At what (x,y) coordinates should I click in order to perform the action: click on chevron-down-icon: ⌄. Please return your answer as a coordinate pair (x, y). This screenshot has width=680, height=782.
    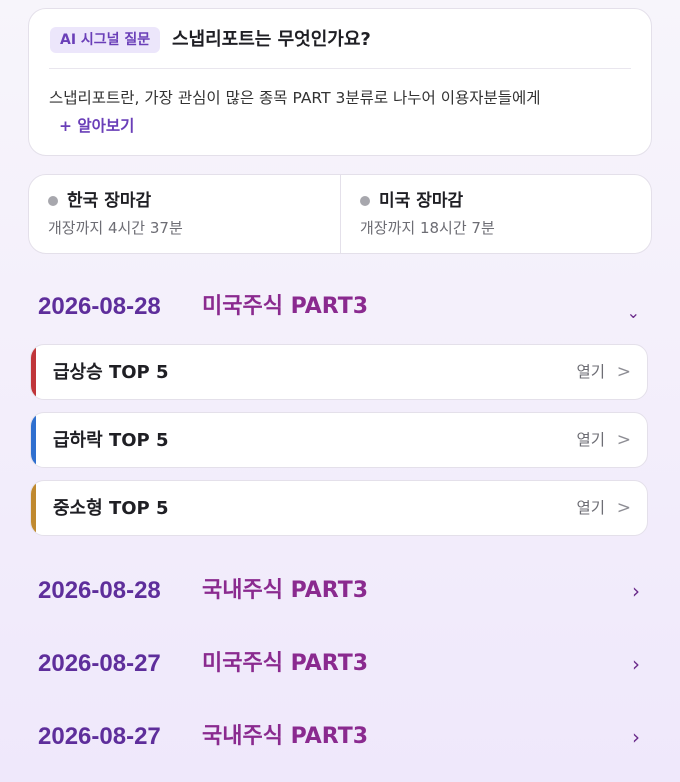
    Looking at the image, I should click on (633, 313).